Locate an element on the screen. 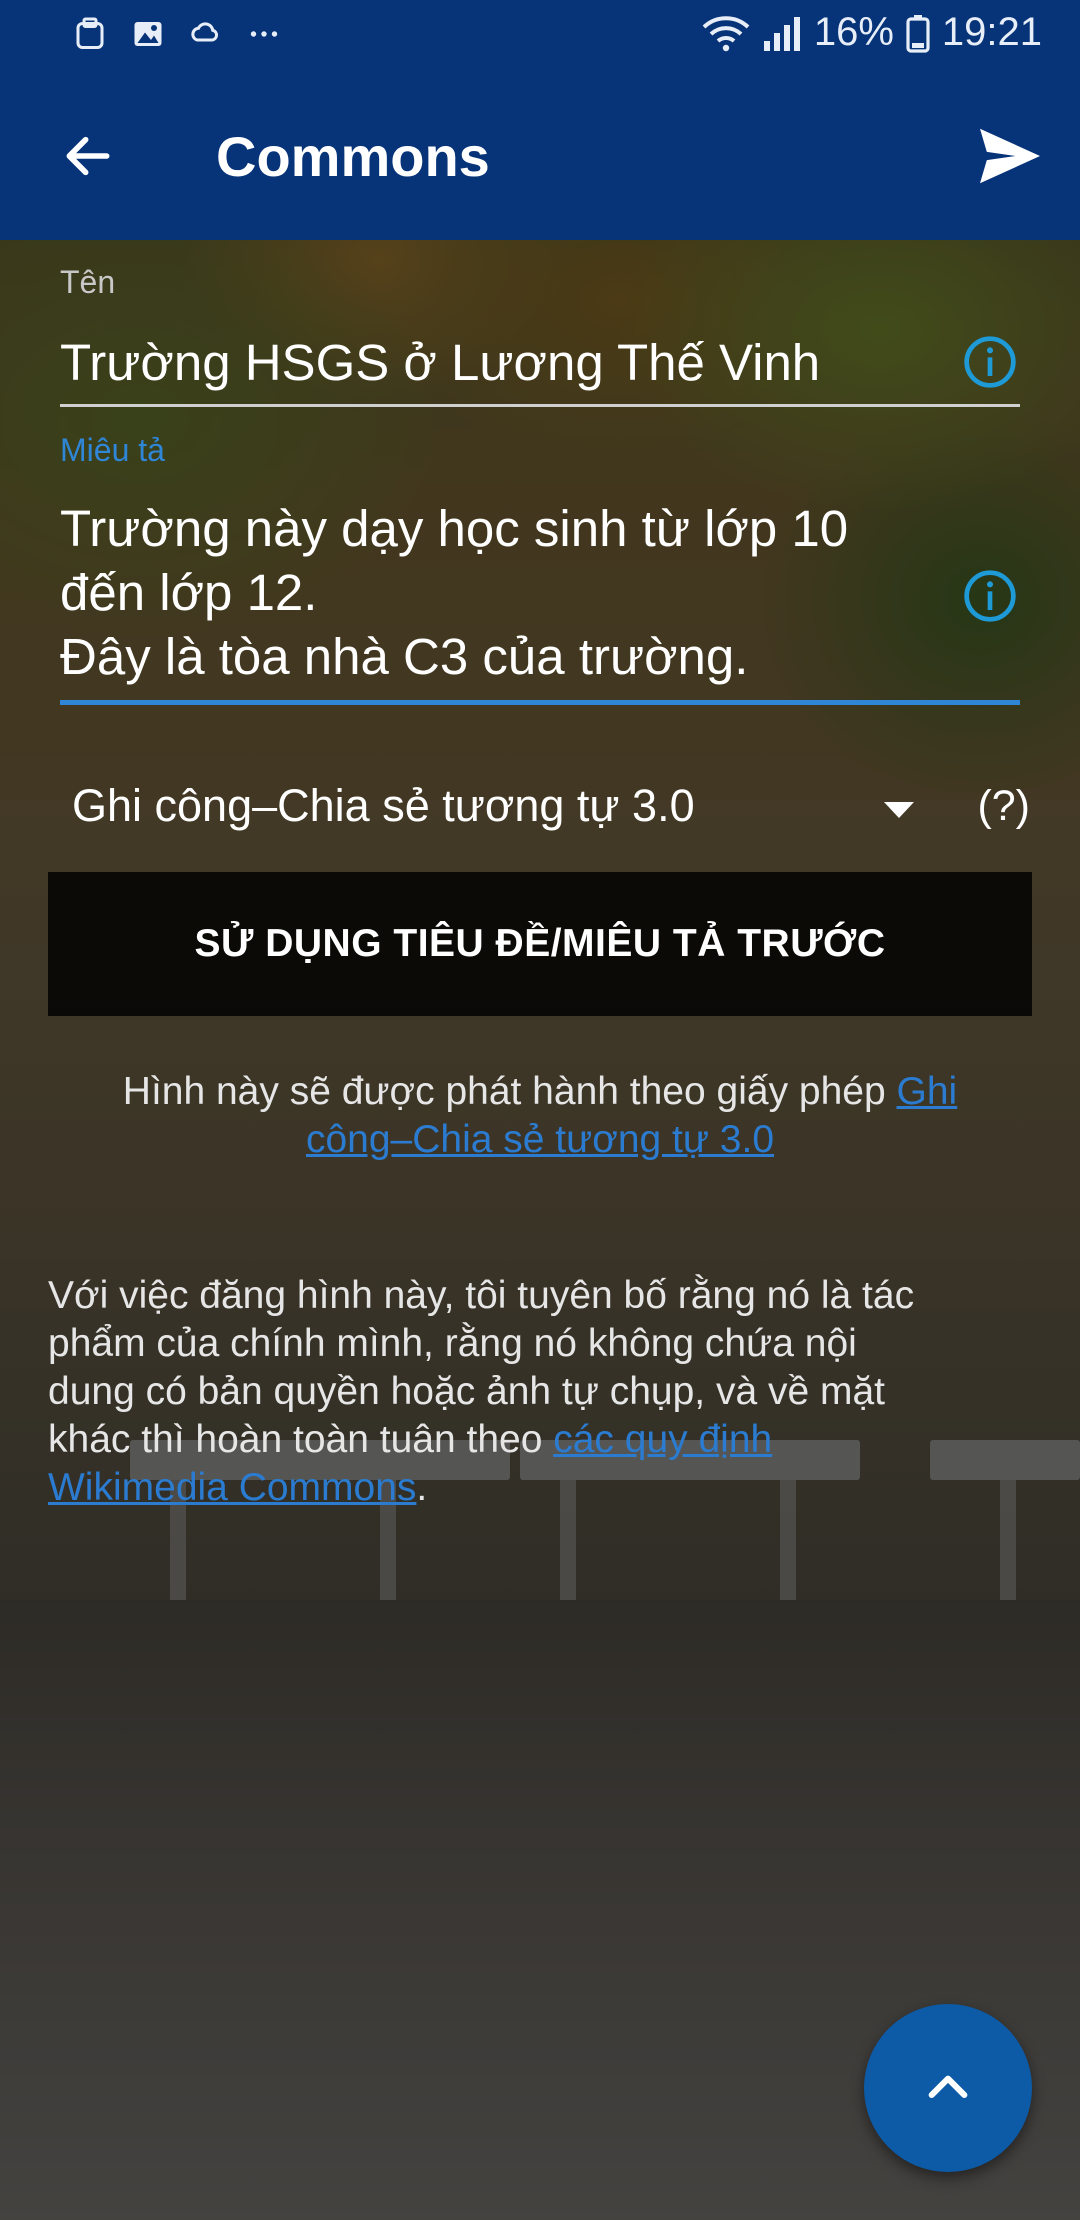 Image resolution: width=1080 pixels, height=2220 pixels. signal-icon is located at coordinates (781, 33).